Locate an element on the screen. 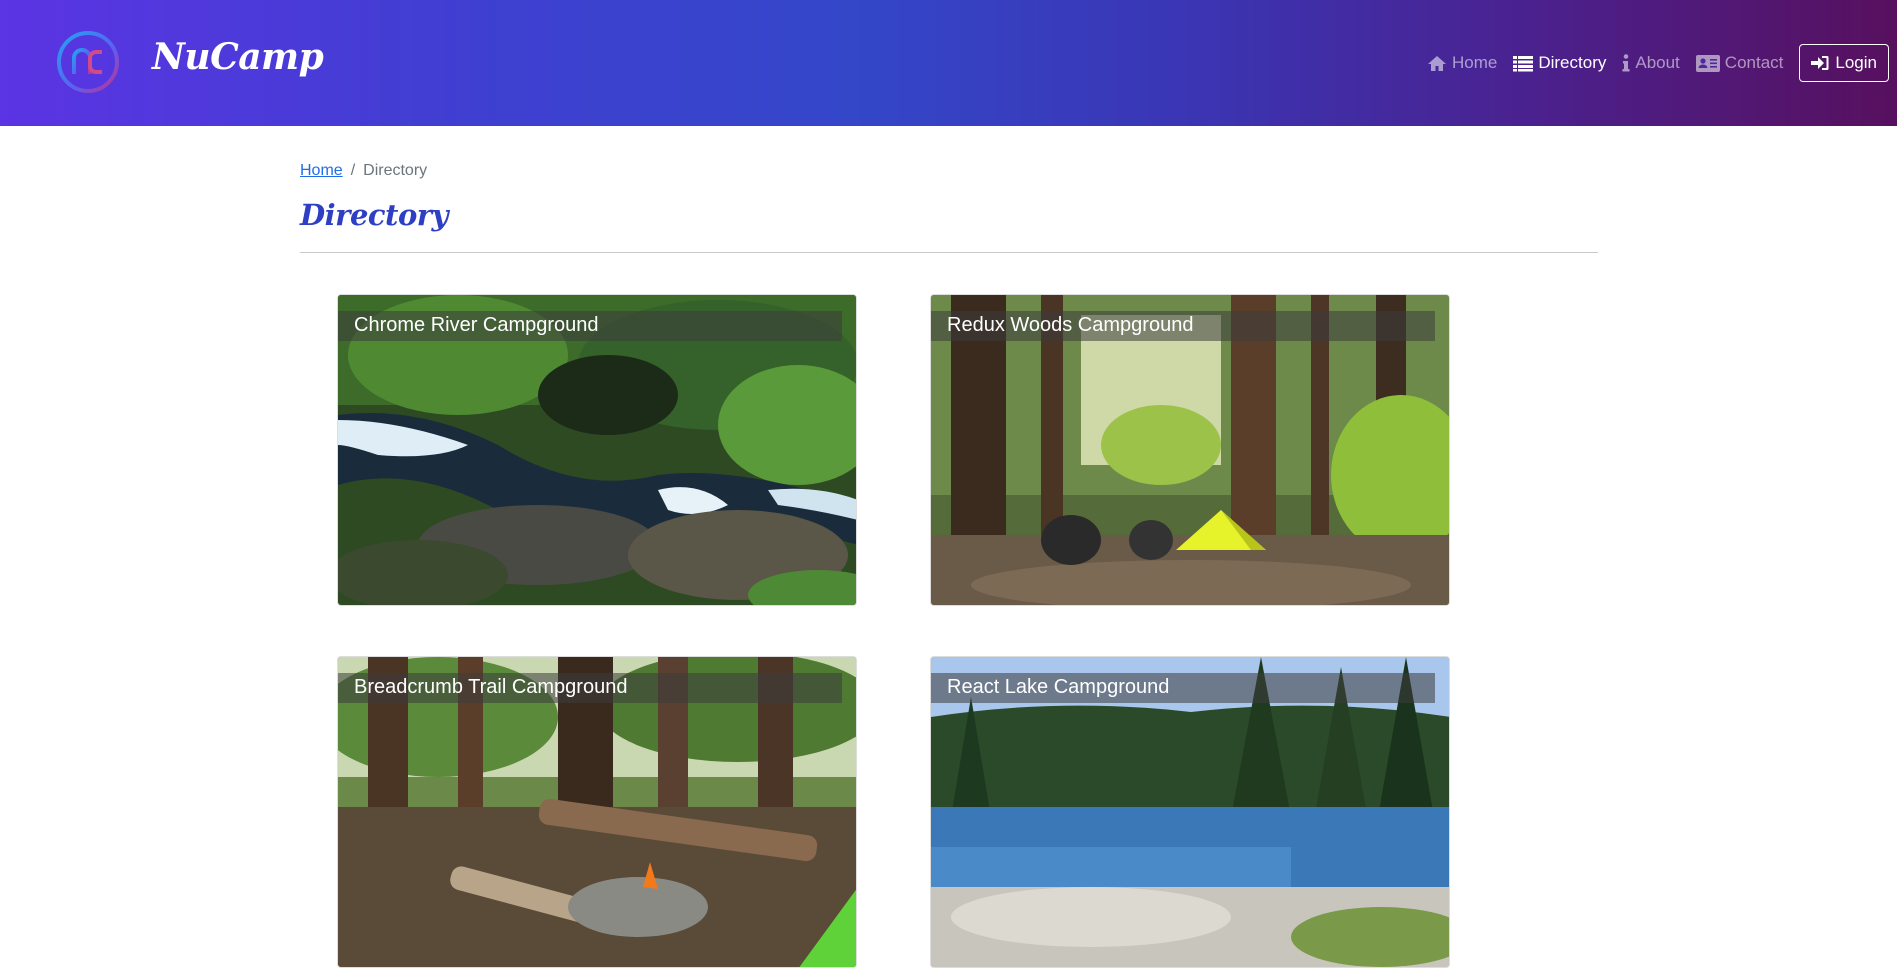 The image size is (1897, 968). info-icon is located at coordinates (1626, 63).